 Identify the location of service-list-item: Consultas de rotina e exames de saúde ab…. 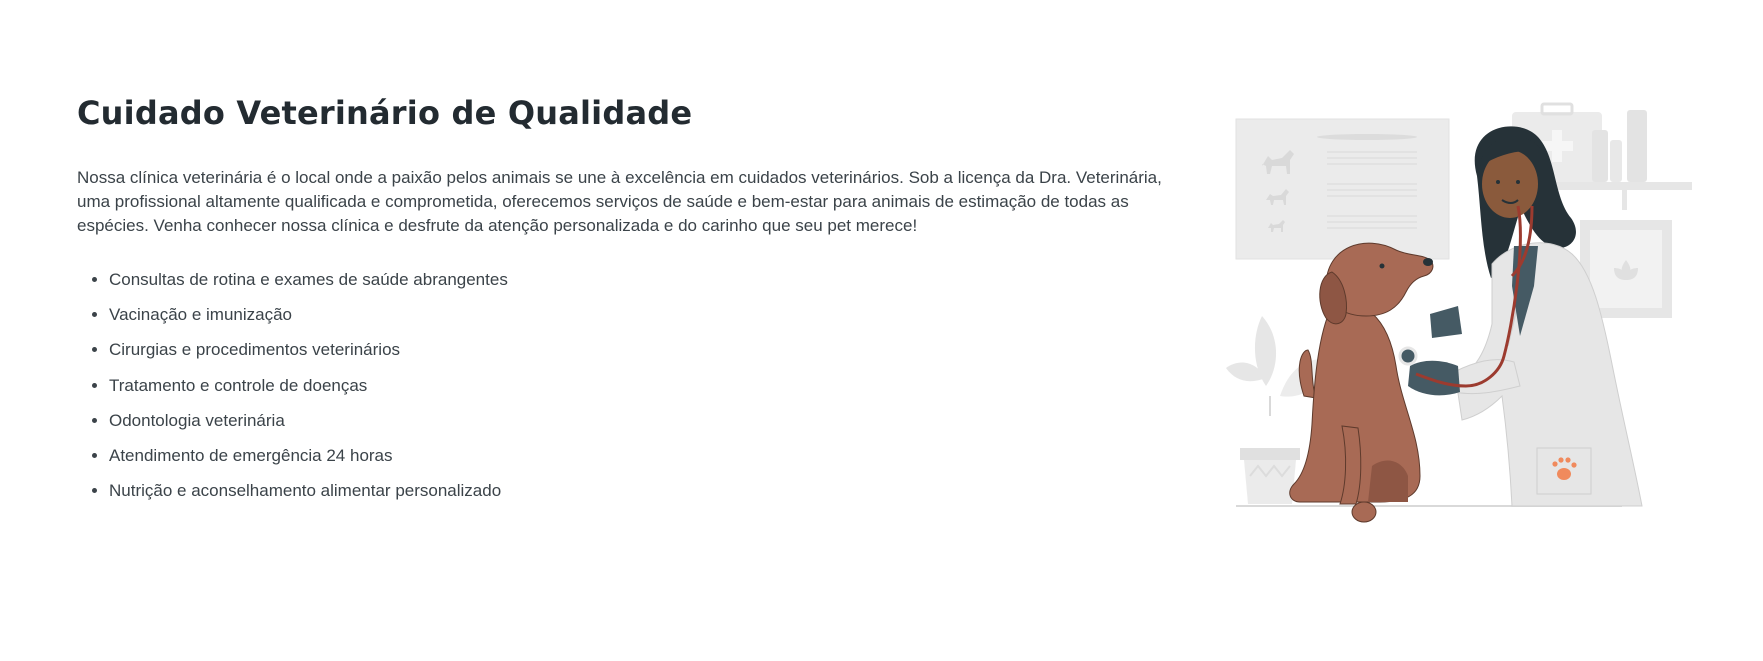
(643, 279).